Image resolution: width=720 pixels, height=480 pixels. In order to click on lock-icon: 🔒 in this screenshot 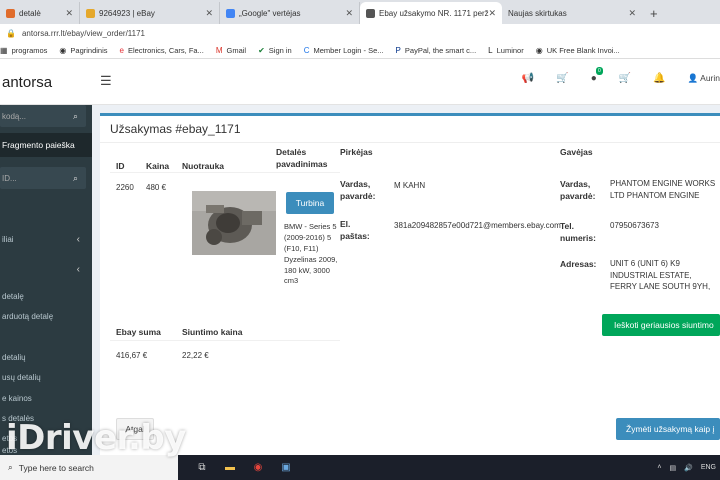, I will do `click(11, 33)`.